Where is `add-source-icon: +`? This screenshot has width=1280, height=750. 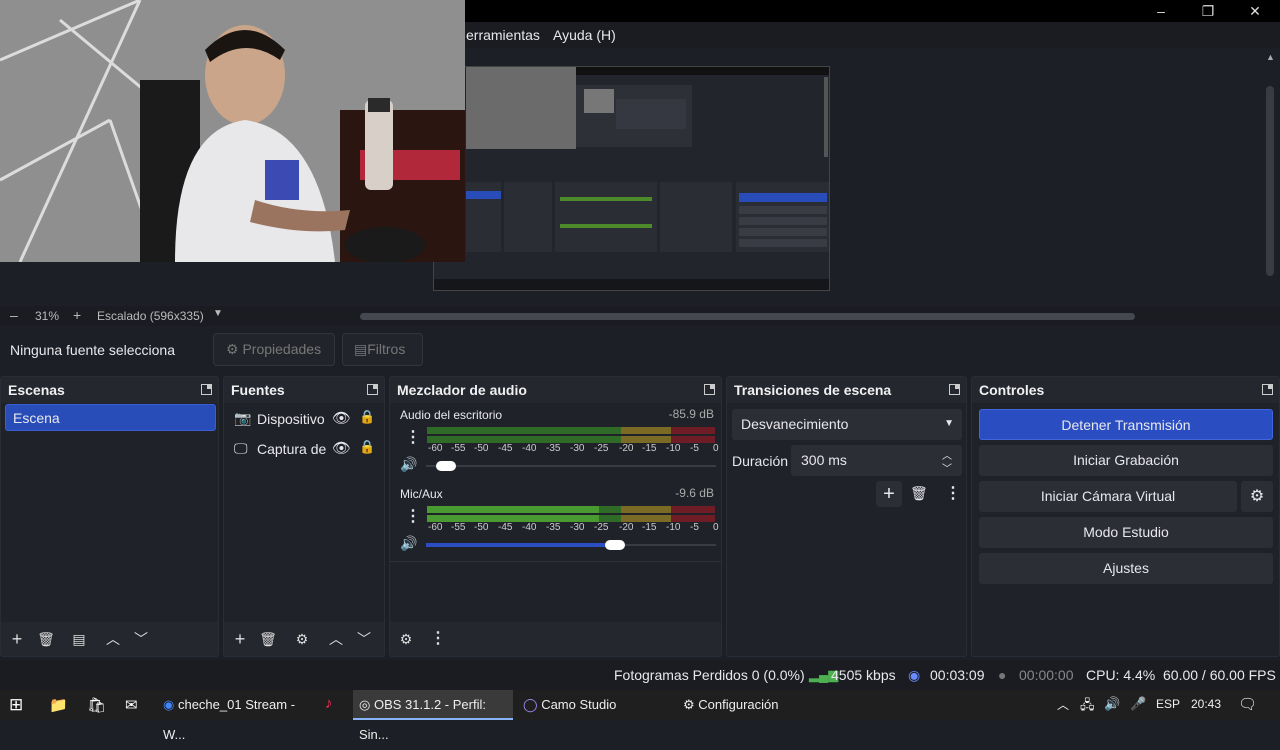 add-source-icon: + is located at coordinates (240, 639).